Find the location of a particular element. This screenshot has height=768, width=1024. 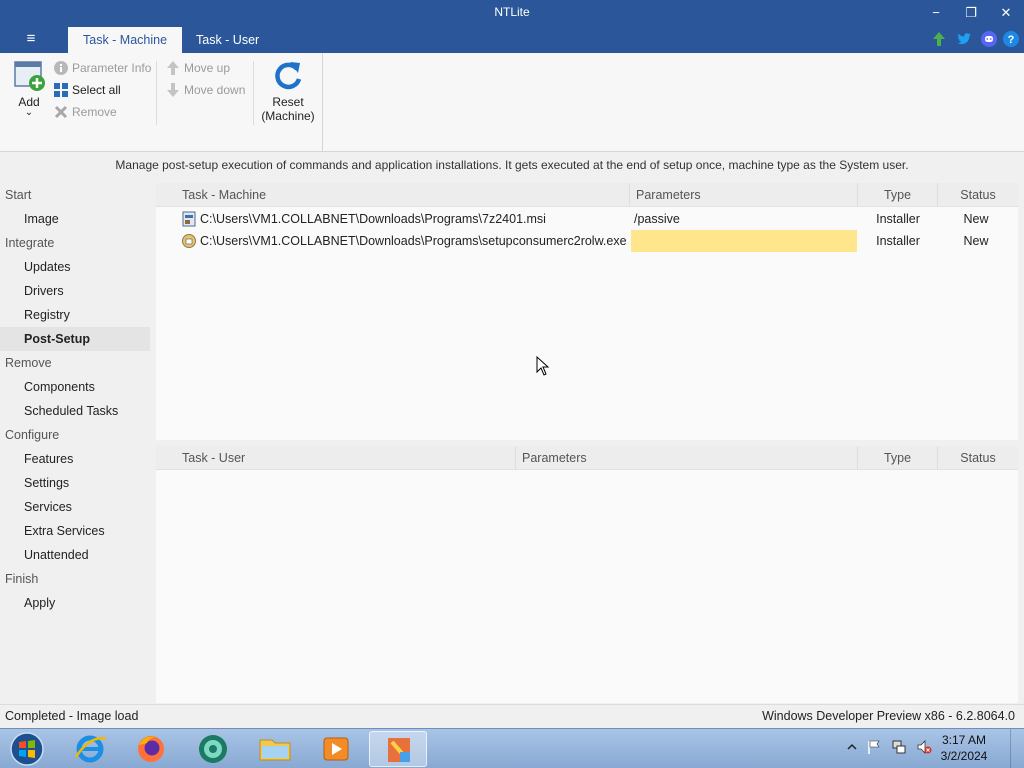

remove-label: Remove is located at coordinates (94, 112).